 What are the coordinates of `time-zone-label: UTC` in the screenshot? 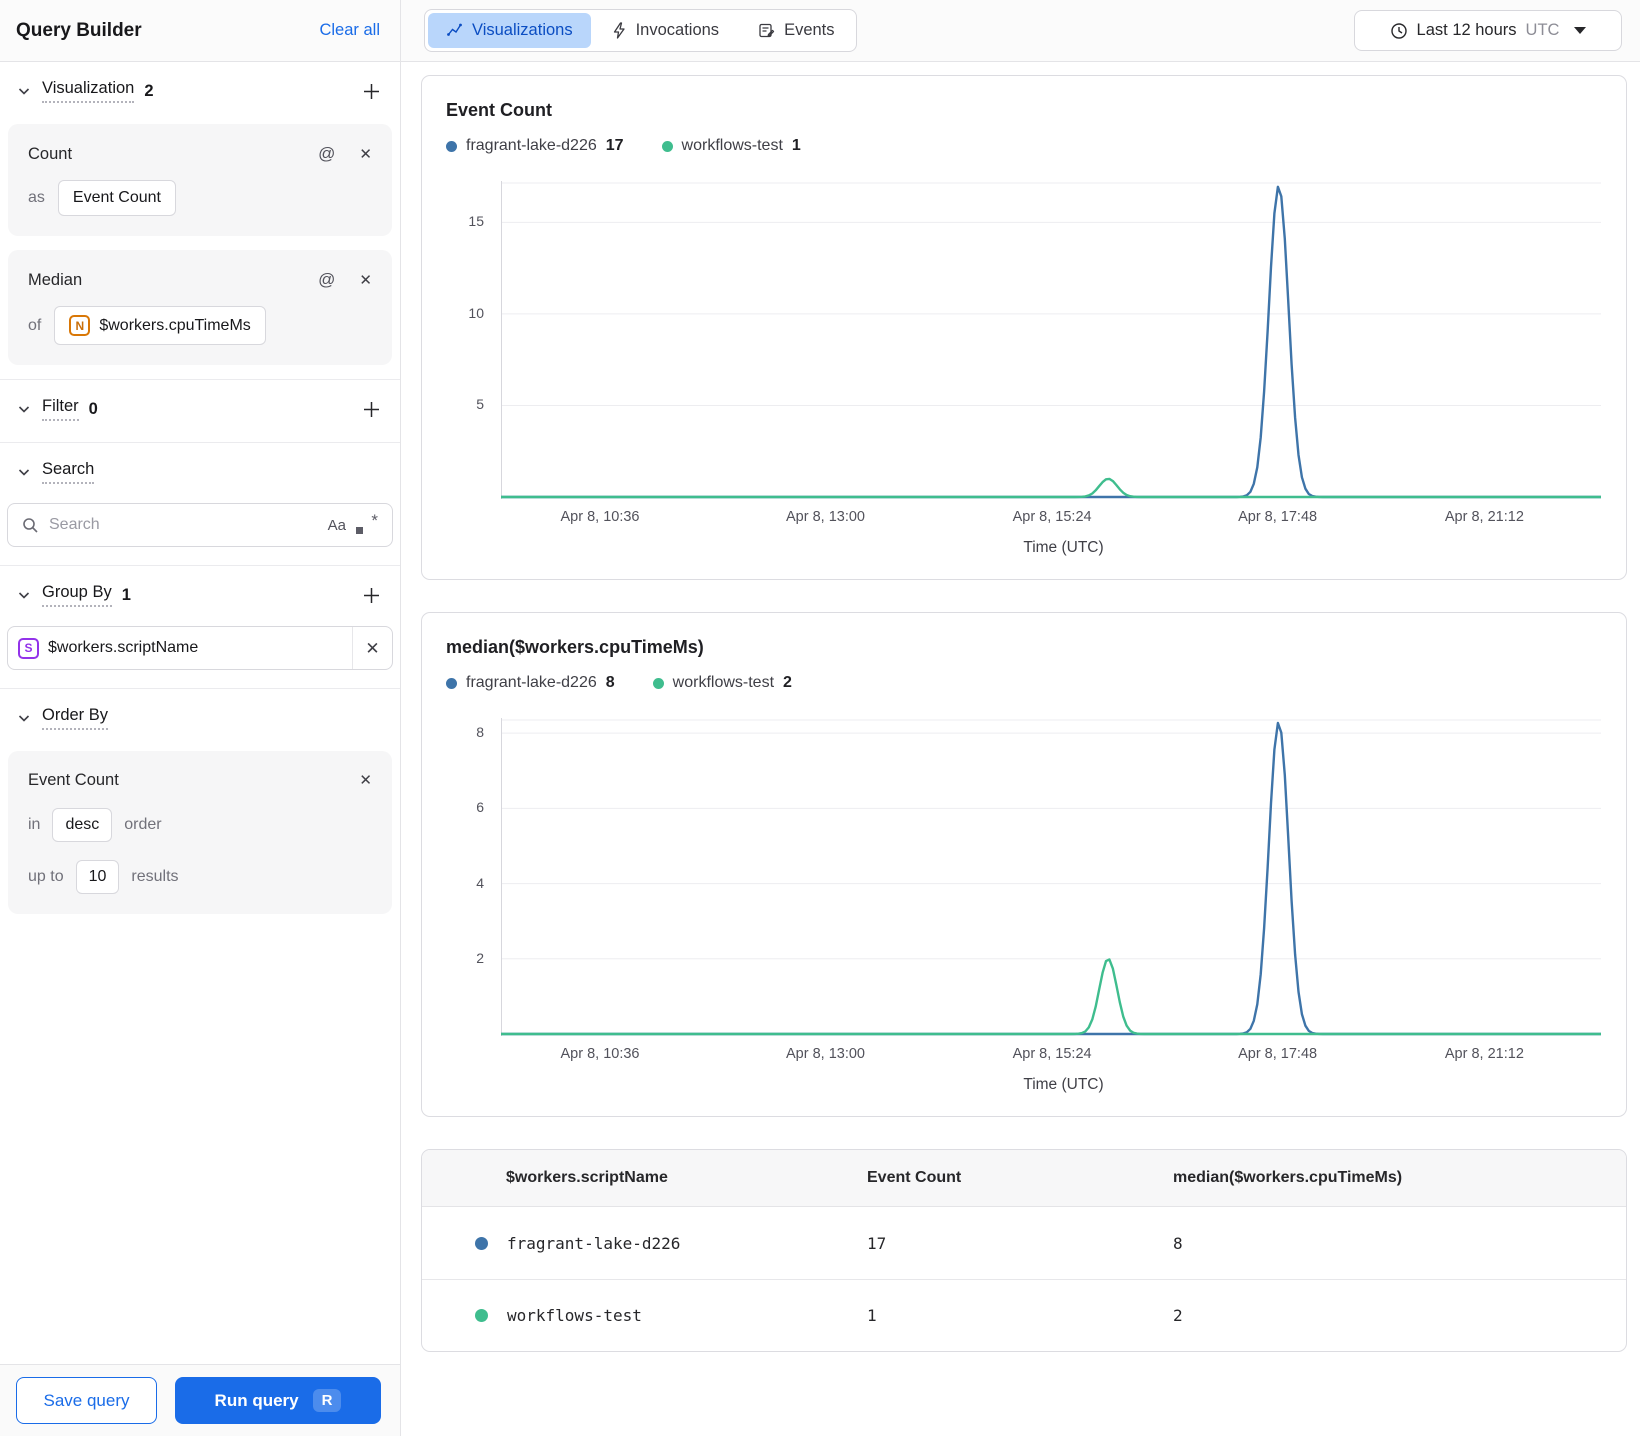 It's located at (1542, 30).